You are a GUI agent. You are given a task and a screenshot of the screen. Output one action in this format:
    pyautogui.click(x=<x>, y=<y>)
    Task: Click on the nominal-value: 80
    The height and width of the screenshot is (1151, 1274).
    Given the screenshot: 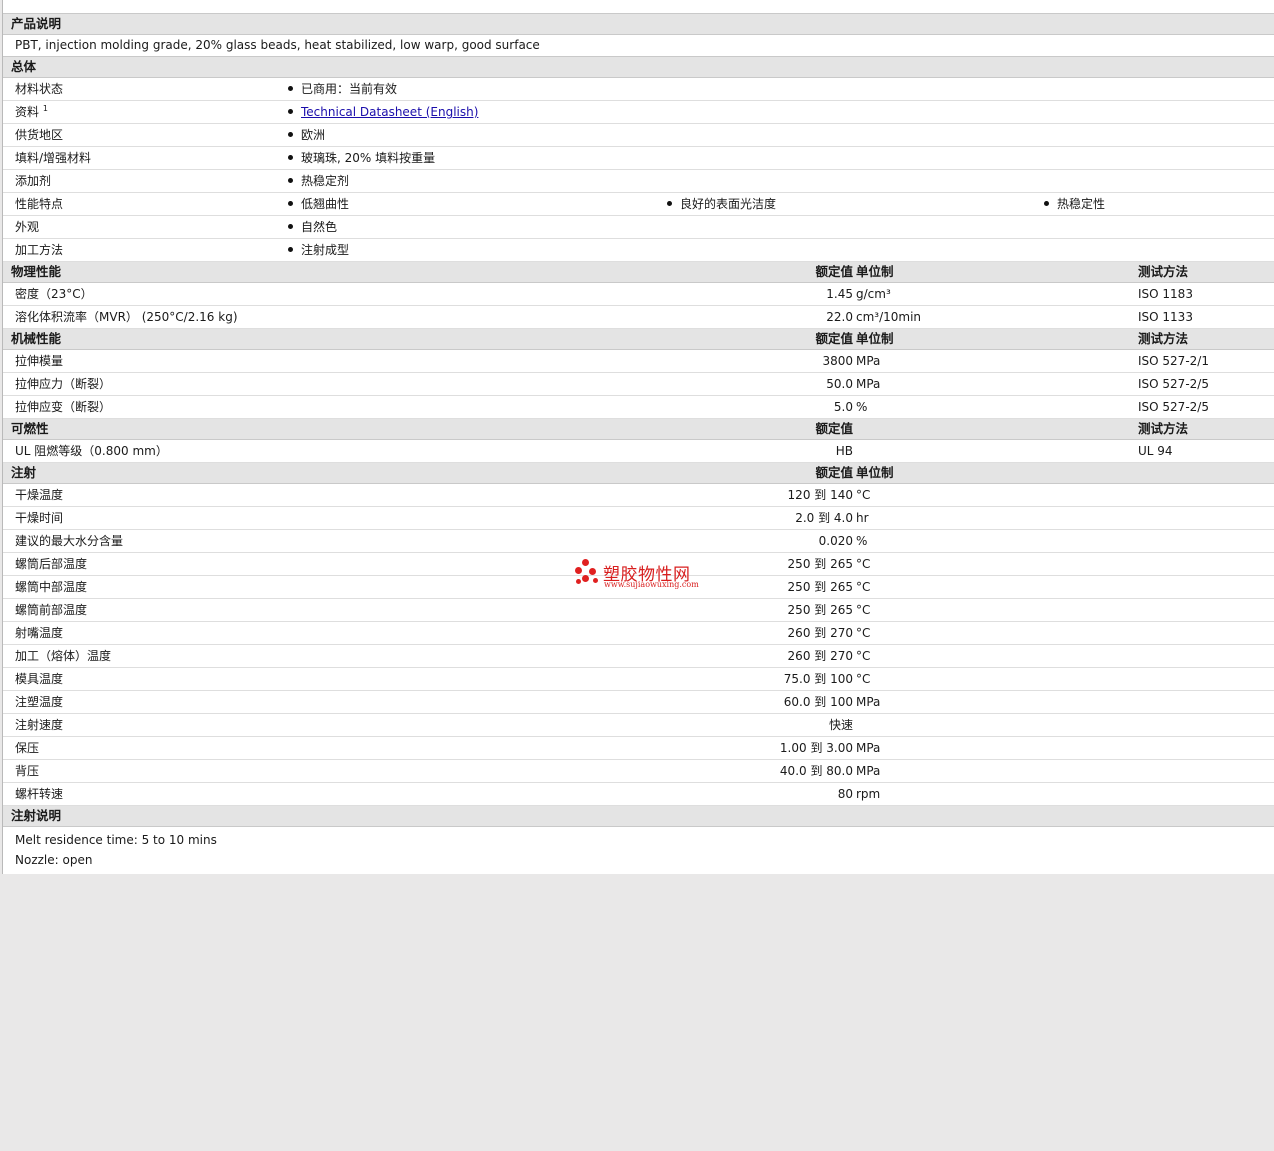 What is the action you would take?
    pyautogui.click(x=845, y=794)
    